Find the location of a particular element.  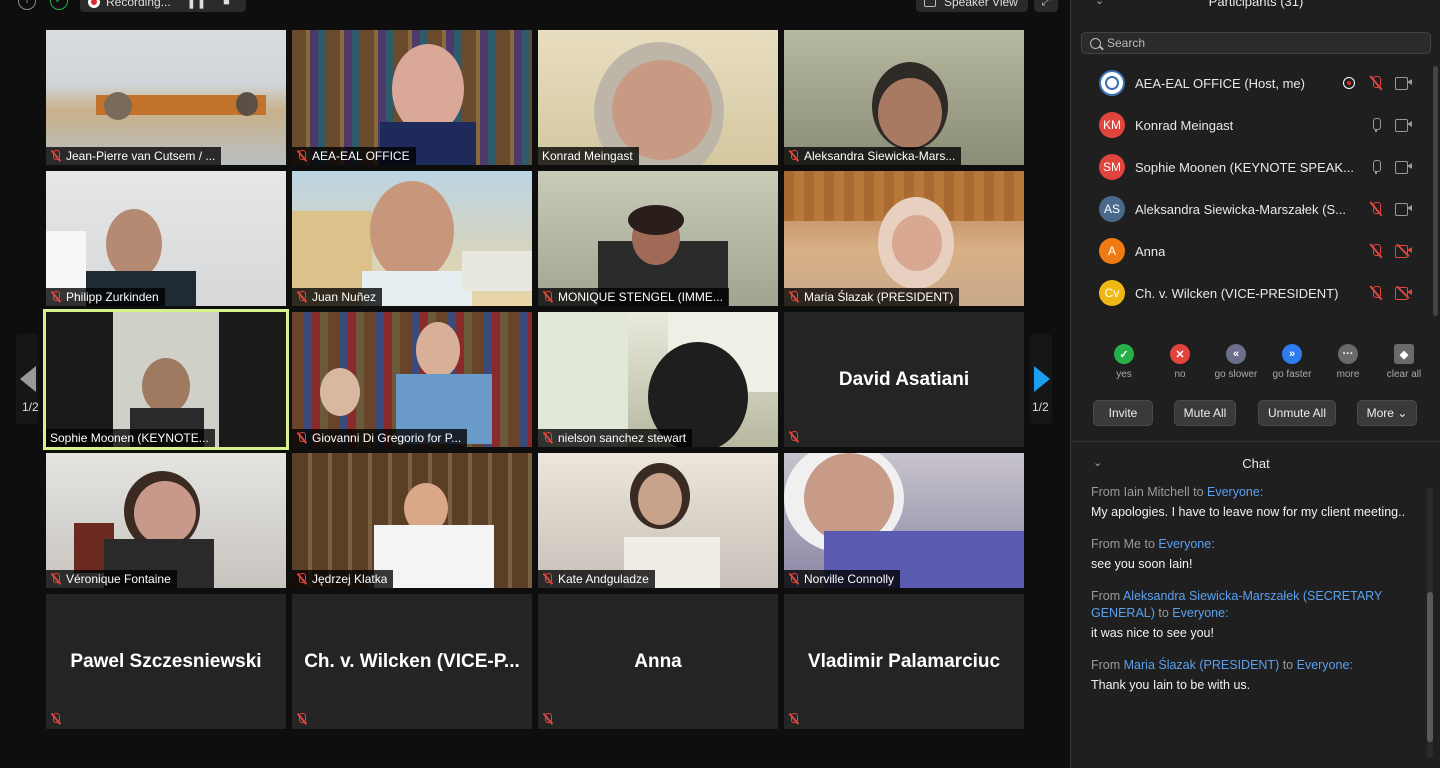

view-label: Speaker View is located at coordinates (981, 4).